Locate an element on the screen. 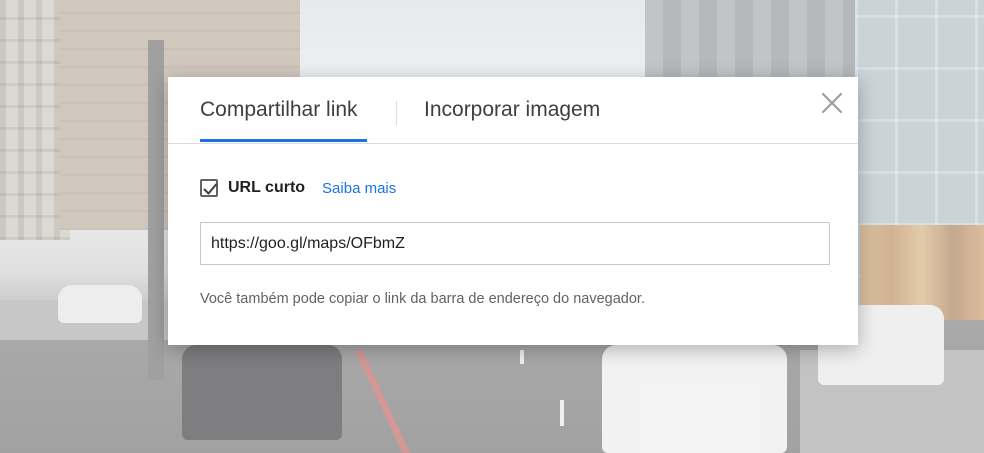 The height and width of the screenshot is (453, 984). share-url-field is located at coordinates (515, 243).